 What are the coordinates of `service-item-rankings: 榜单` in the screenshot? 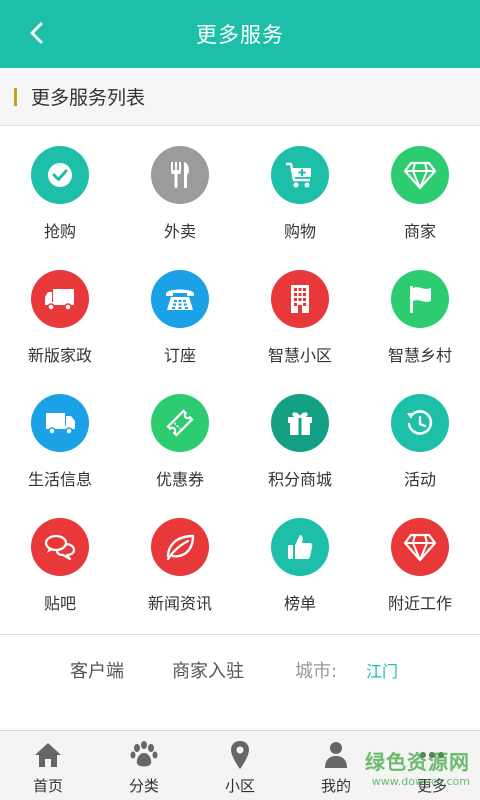 It's located at (300, 566).